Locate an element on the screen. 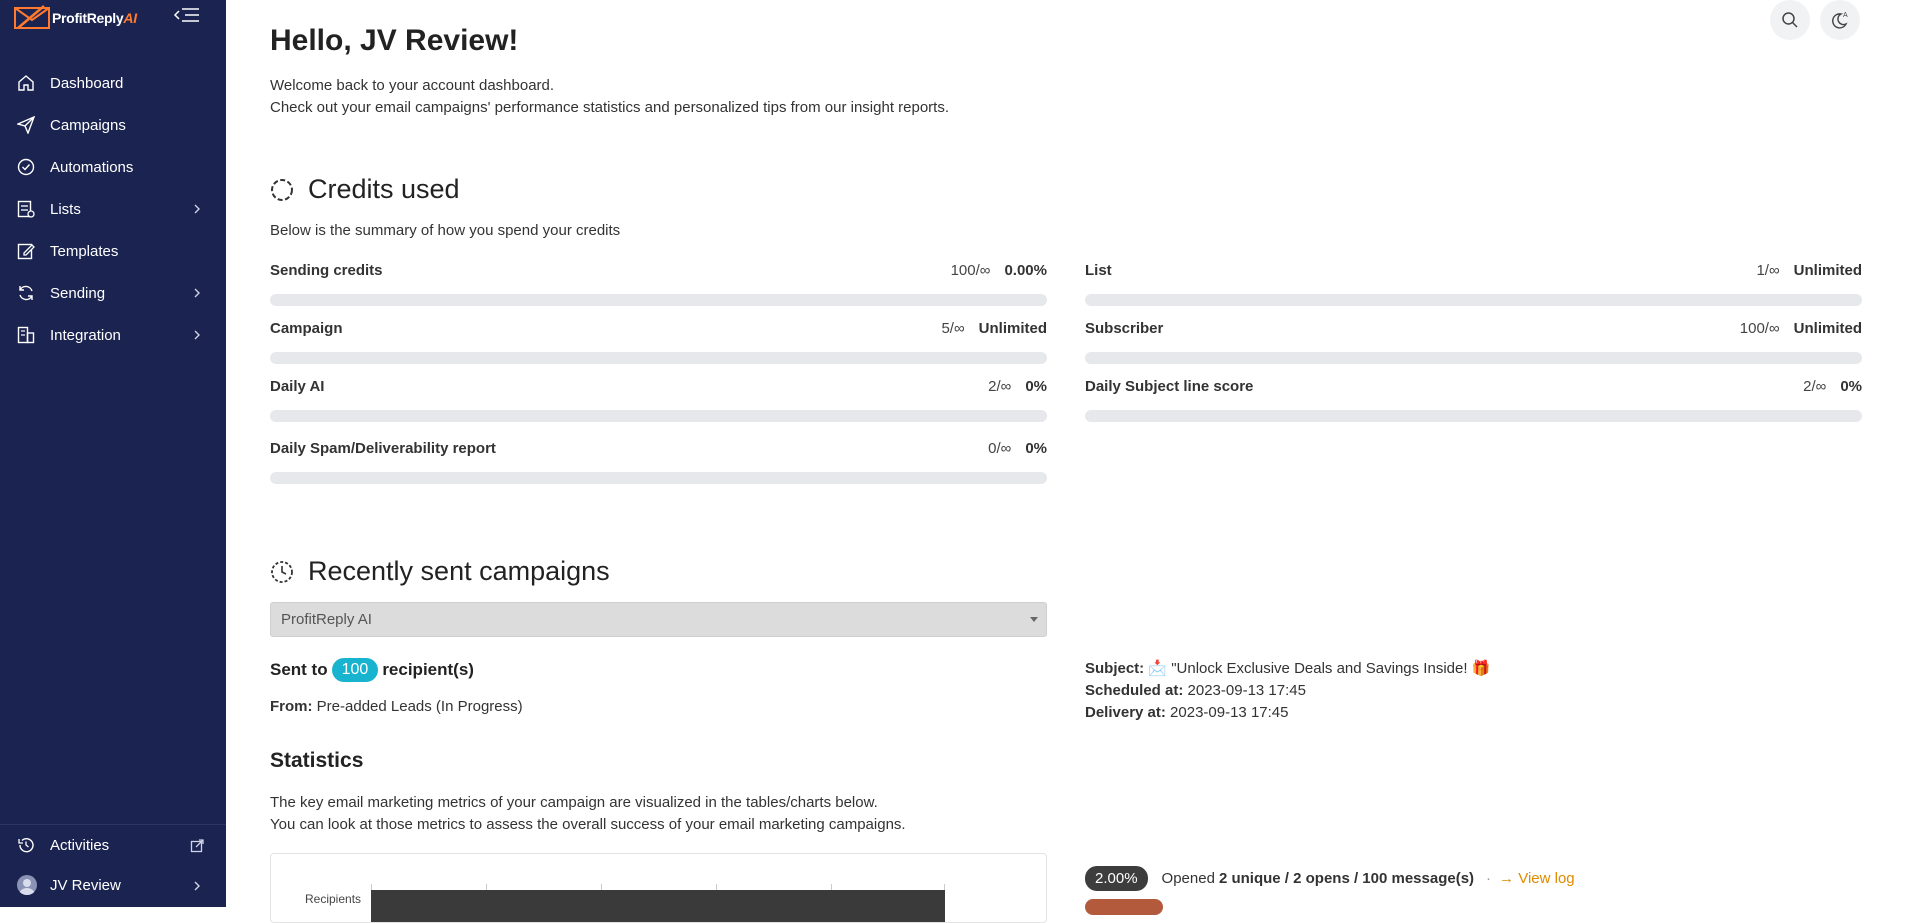  credit-label: Subscriber is located at coordinates (1124, 328).